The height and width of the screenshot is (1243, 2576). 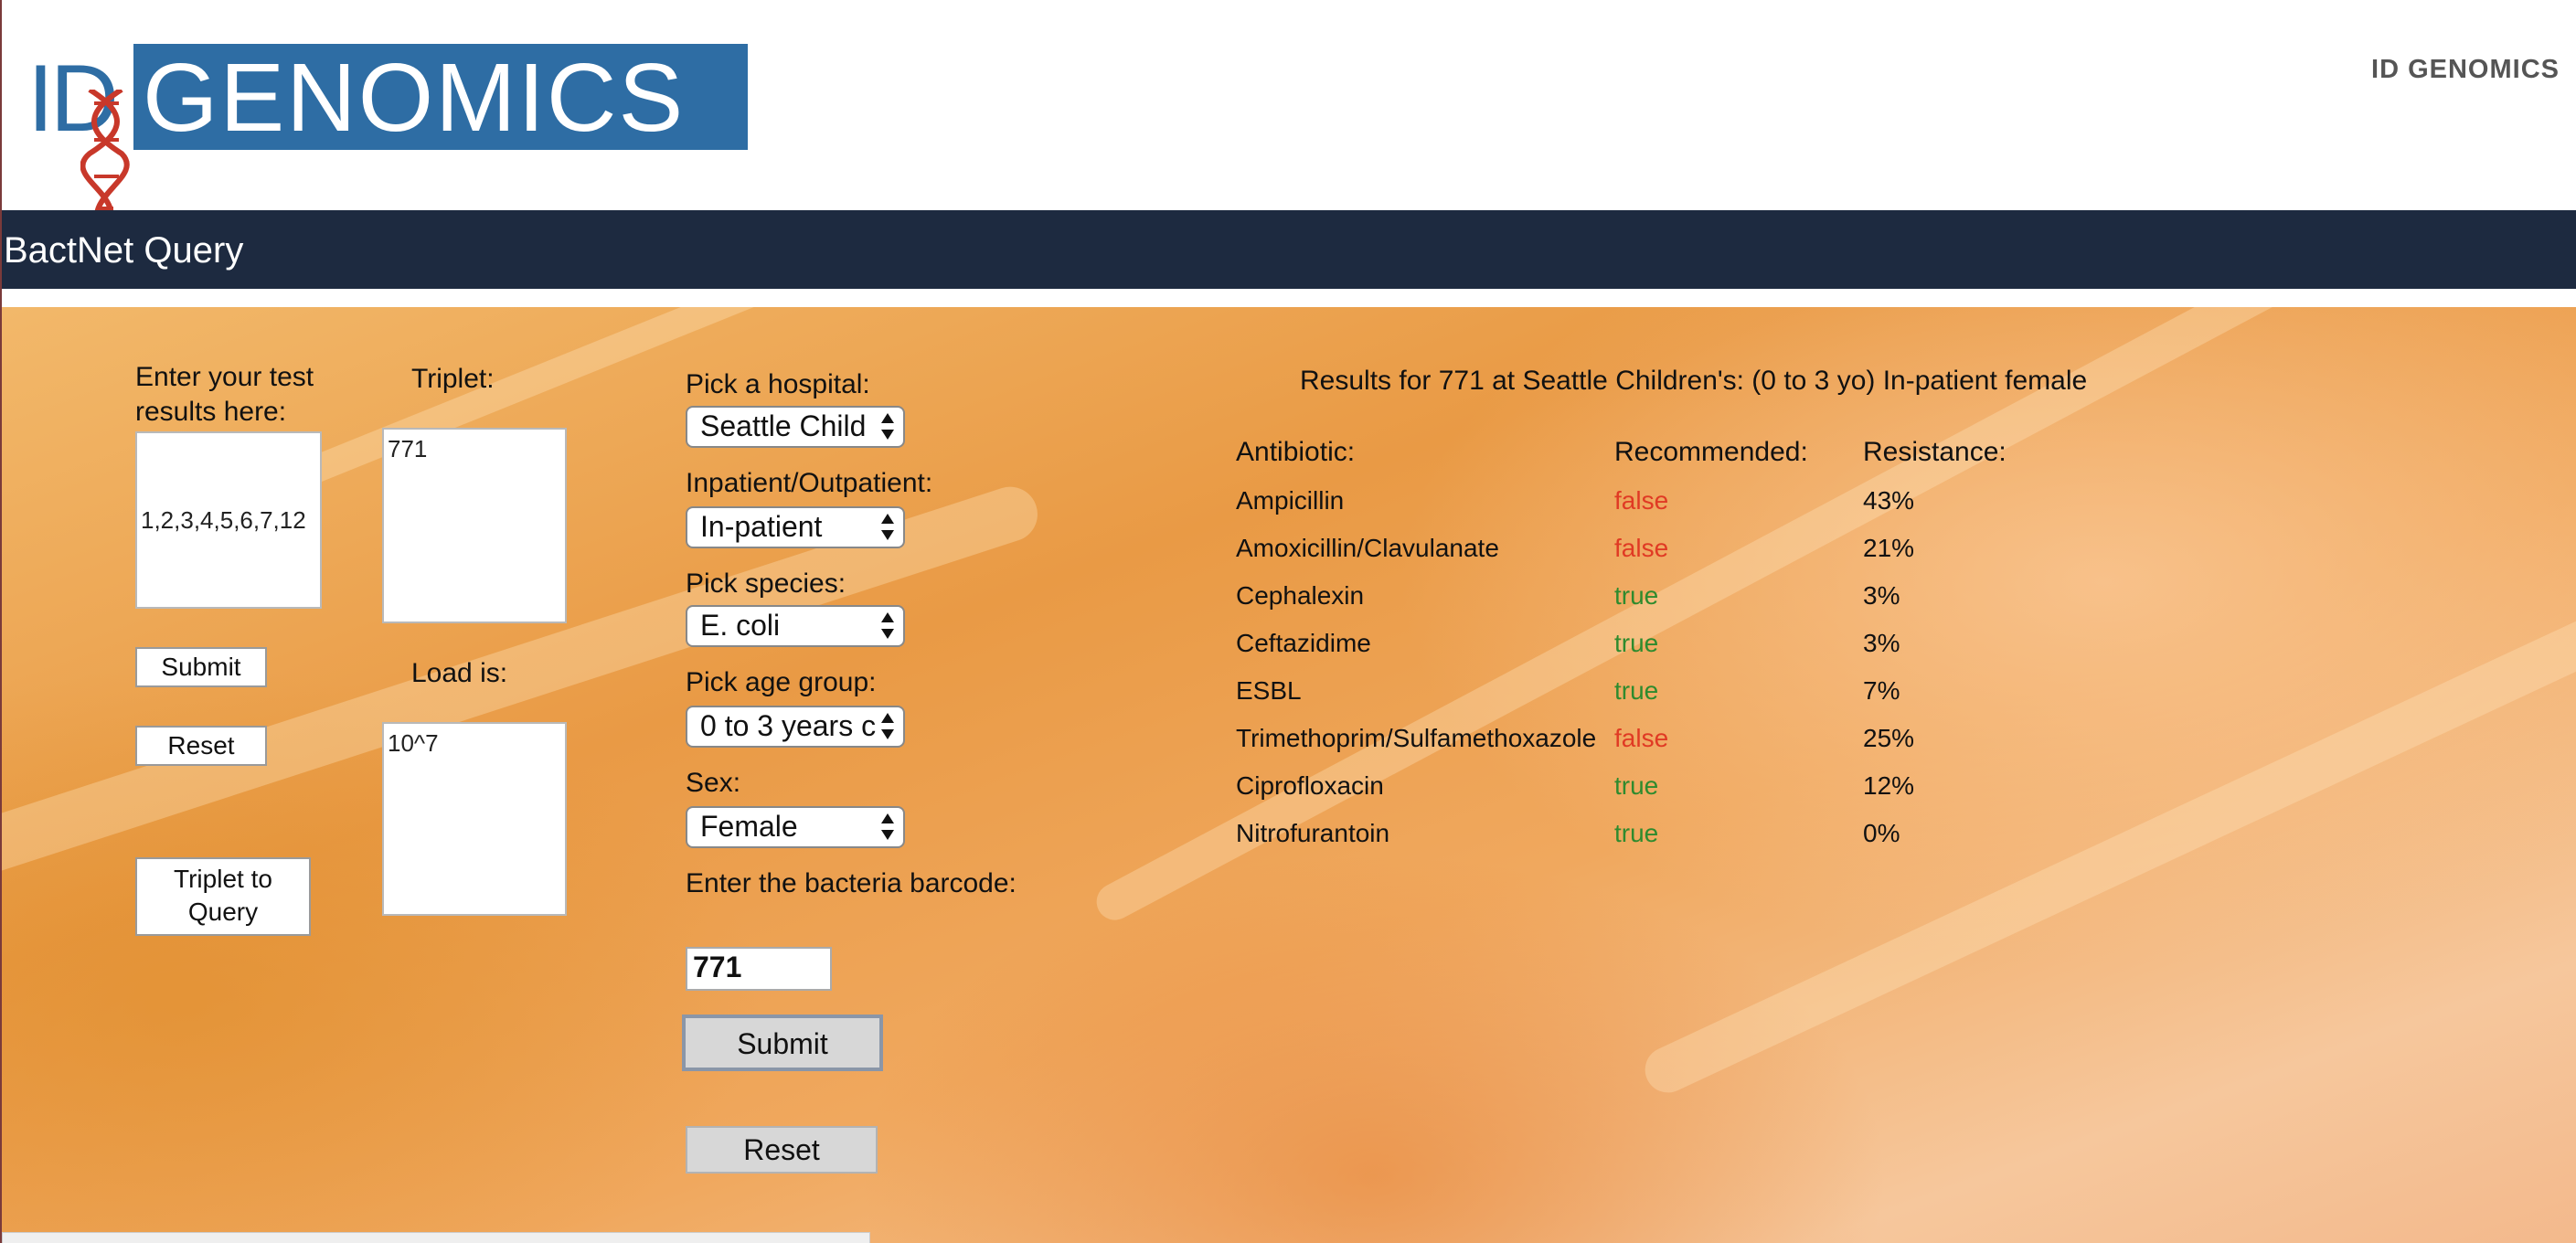 I want to click on barcode-input: 771, so click(x=759, y=969).